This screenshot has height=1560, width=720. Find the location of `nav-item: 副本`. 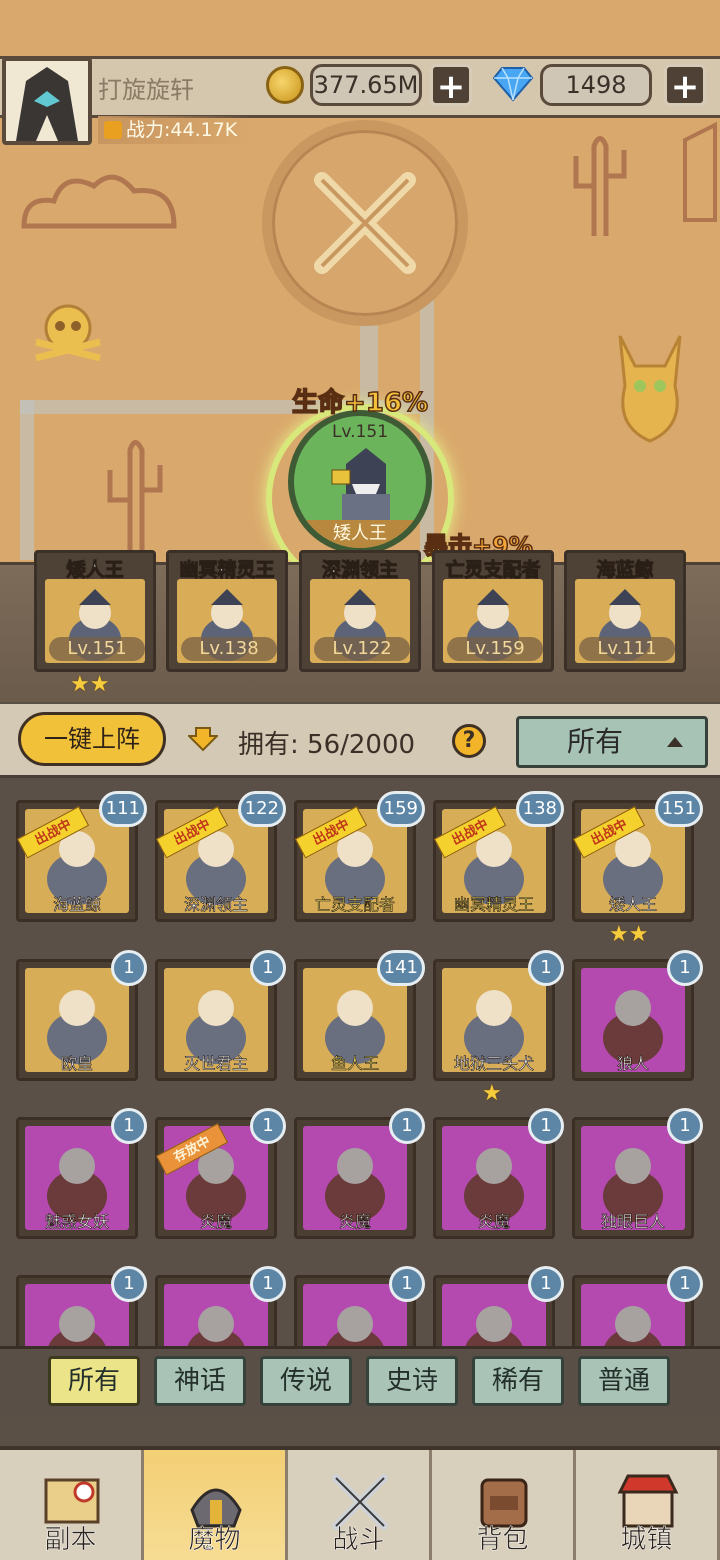

nav-item: 副本 is located at coordinates (72, 1505).